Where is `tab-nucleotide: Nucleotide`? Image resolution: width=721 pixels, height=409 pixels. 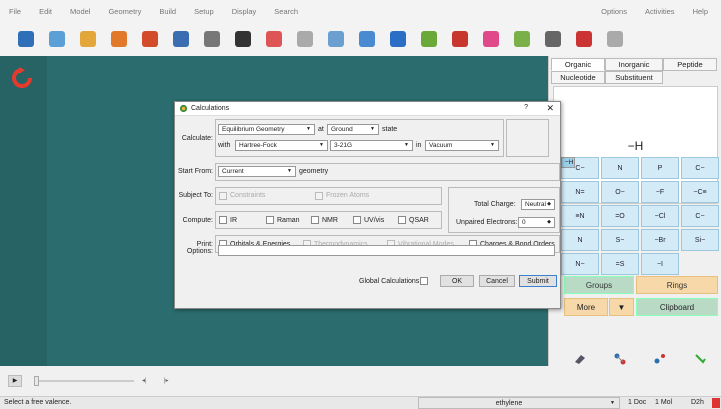
tab-nucleotide: Nucleotide is located at coordinates (578, 77).